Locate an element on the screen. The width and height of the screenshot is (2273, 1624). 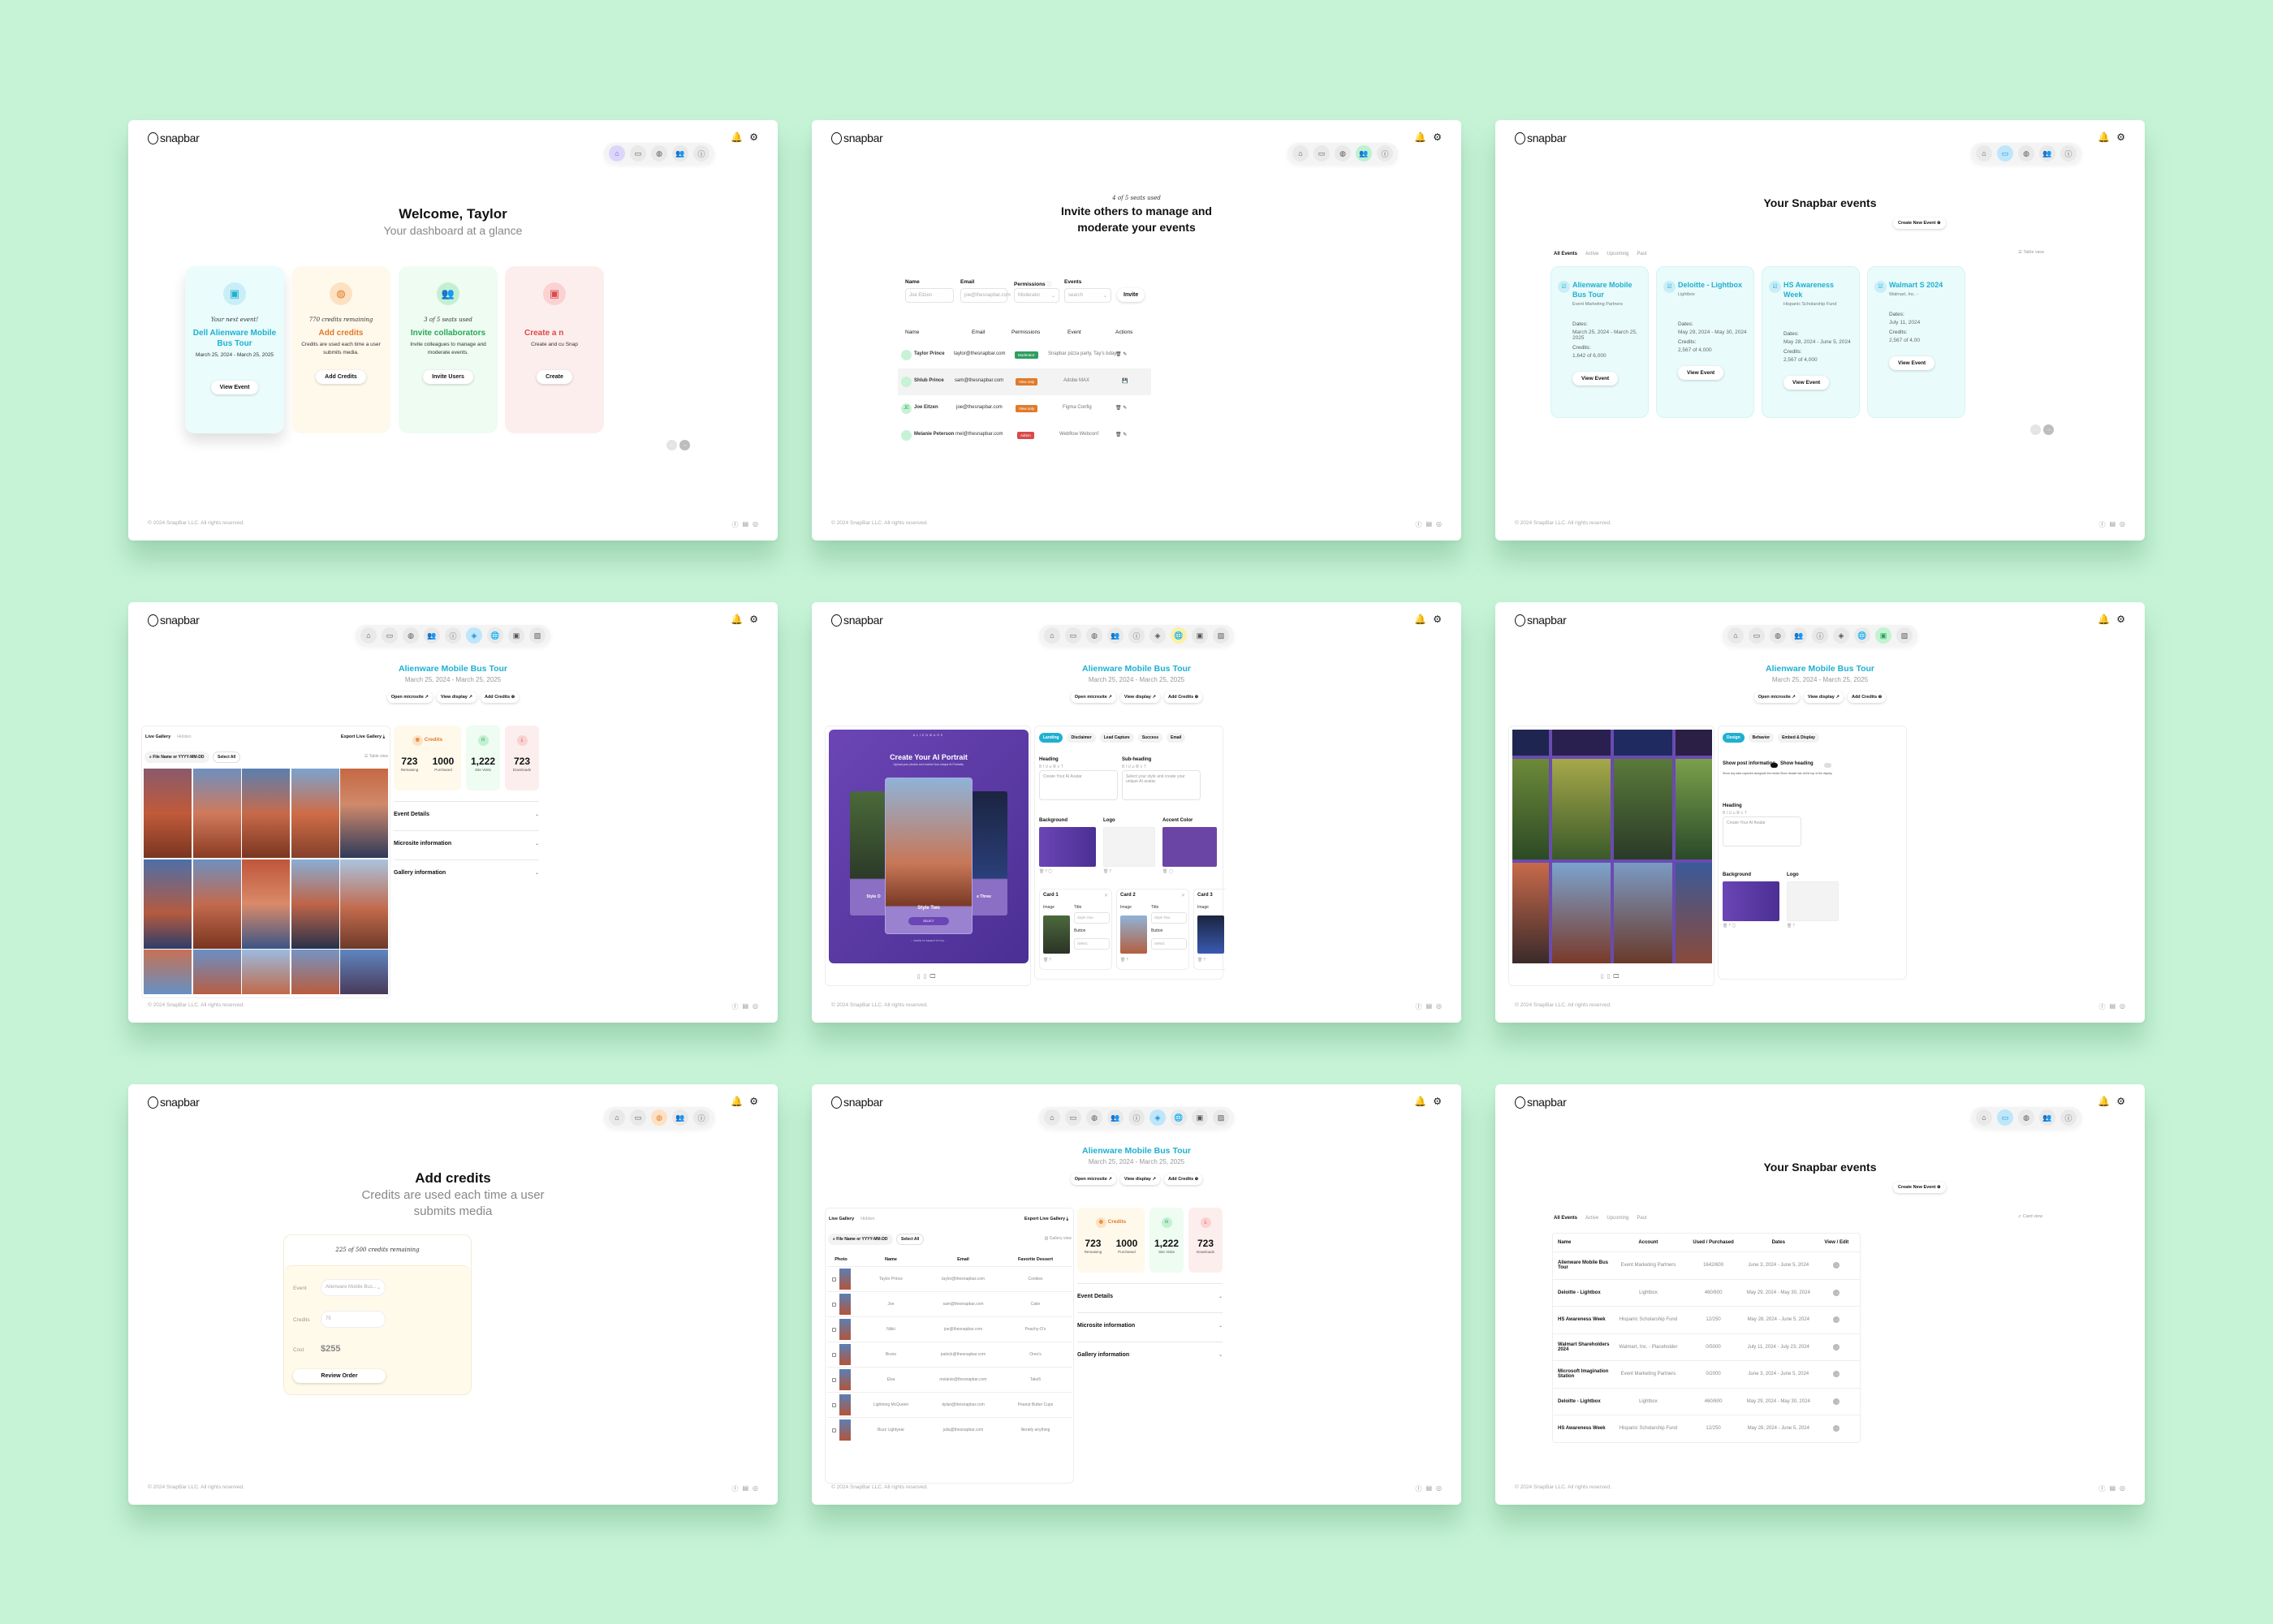
open-microsite-button: Open microsite ↗ is located at coordinates (409, 697).